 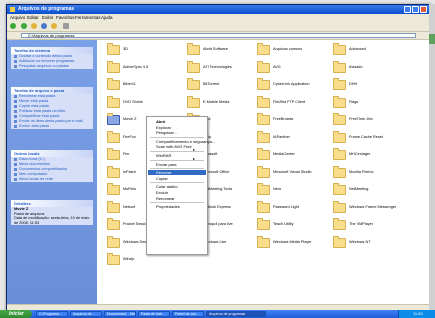 I want to click on folder-item: Advanced, so click(x=378, y=50).